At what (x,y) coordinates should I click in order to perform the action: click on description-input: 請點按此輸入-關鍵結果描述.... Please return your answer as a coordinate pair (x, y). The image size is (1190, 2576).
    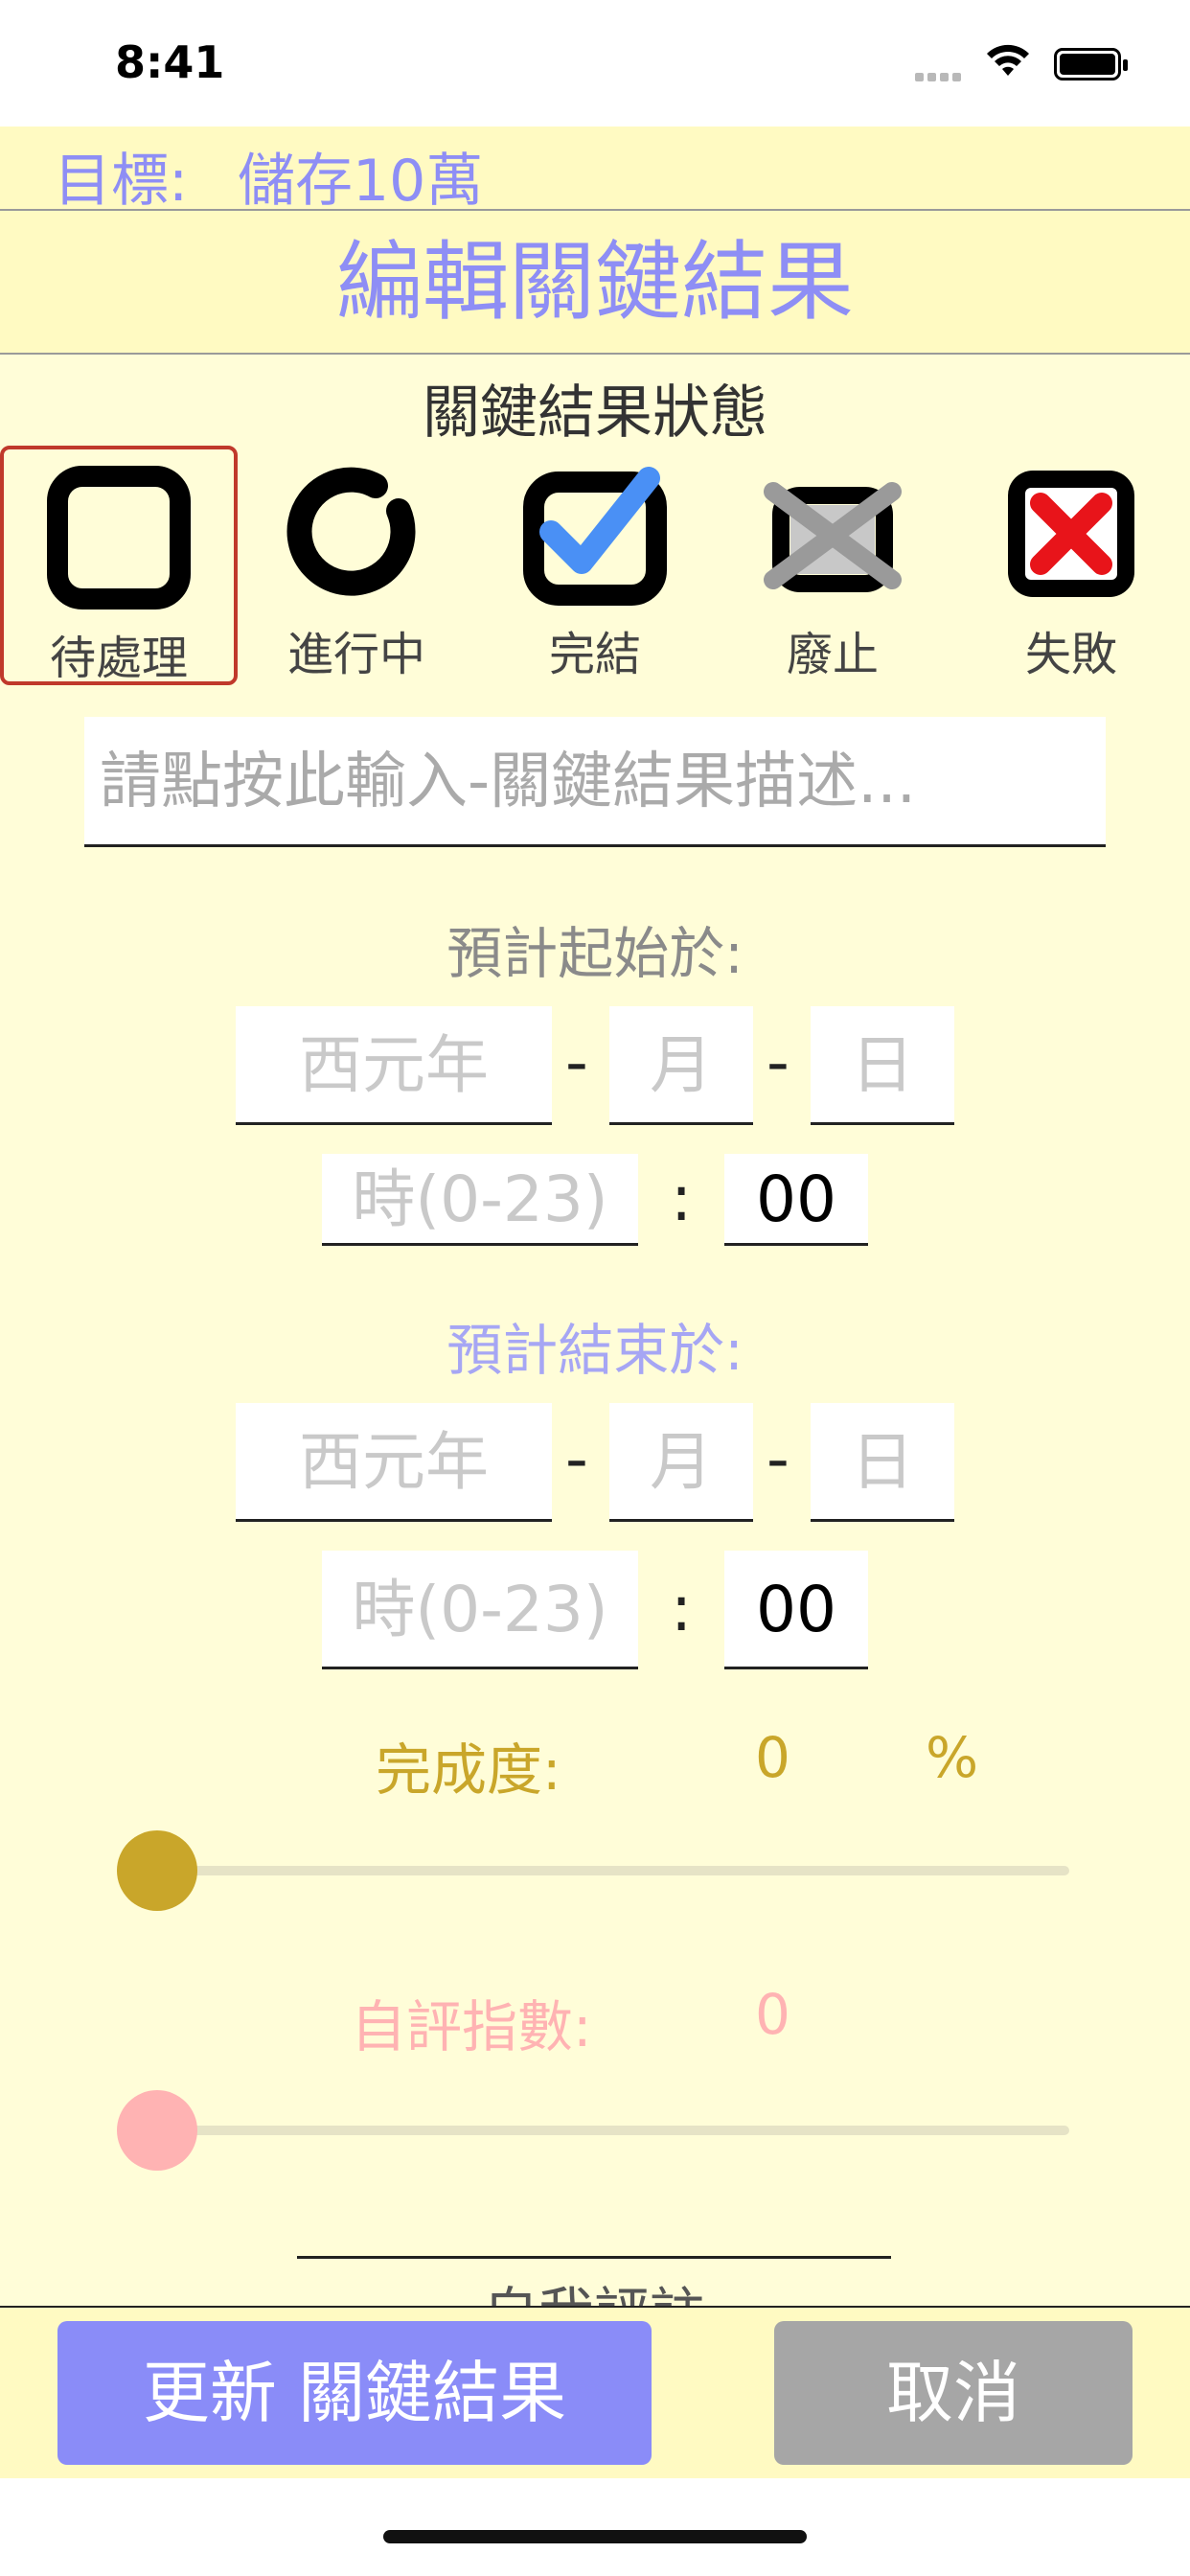
    Looking at the image, I should click on (595, 782).